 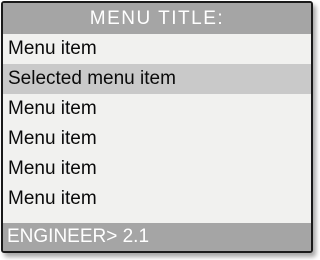 I want to click on selected-menu-item: Selected menu item, so click(x=157, y=79).